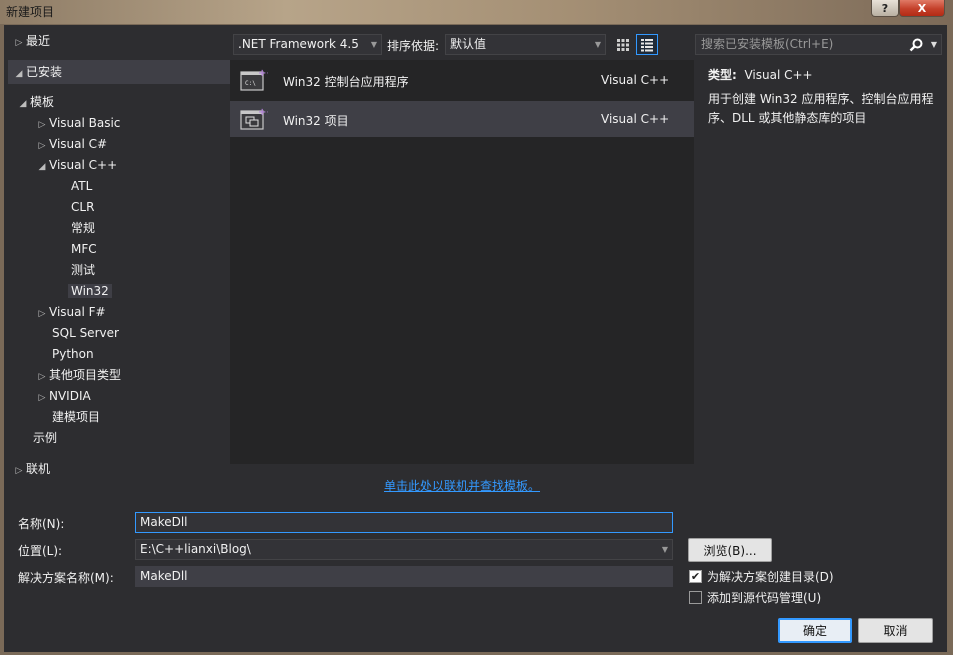  What do you see at coordinates (82, 207) in the screenshot?
I see `tree-item-clr: CLR` at bounding box center [82, 207].